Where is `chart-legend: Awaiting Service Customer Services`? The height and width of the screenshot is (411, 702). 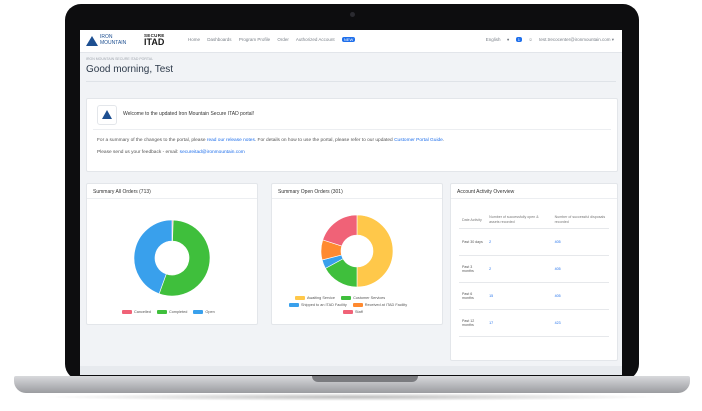 chart-legend: Awaiting Service Customer Services is located at coordinates (337, 298).